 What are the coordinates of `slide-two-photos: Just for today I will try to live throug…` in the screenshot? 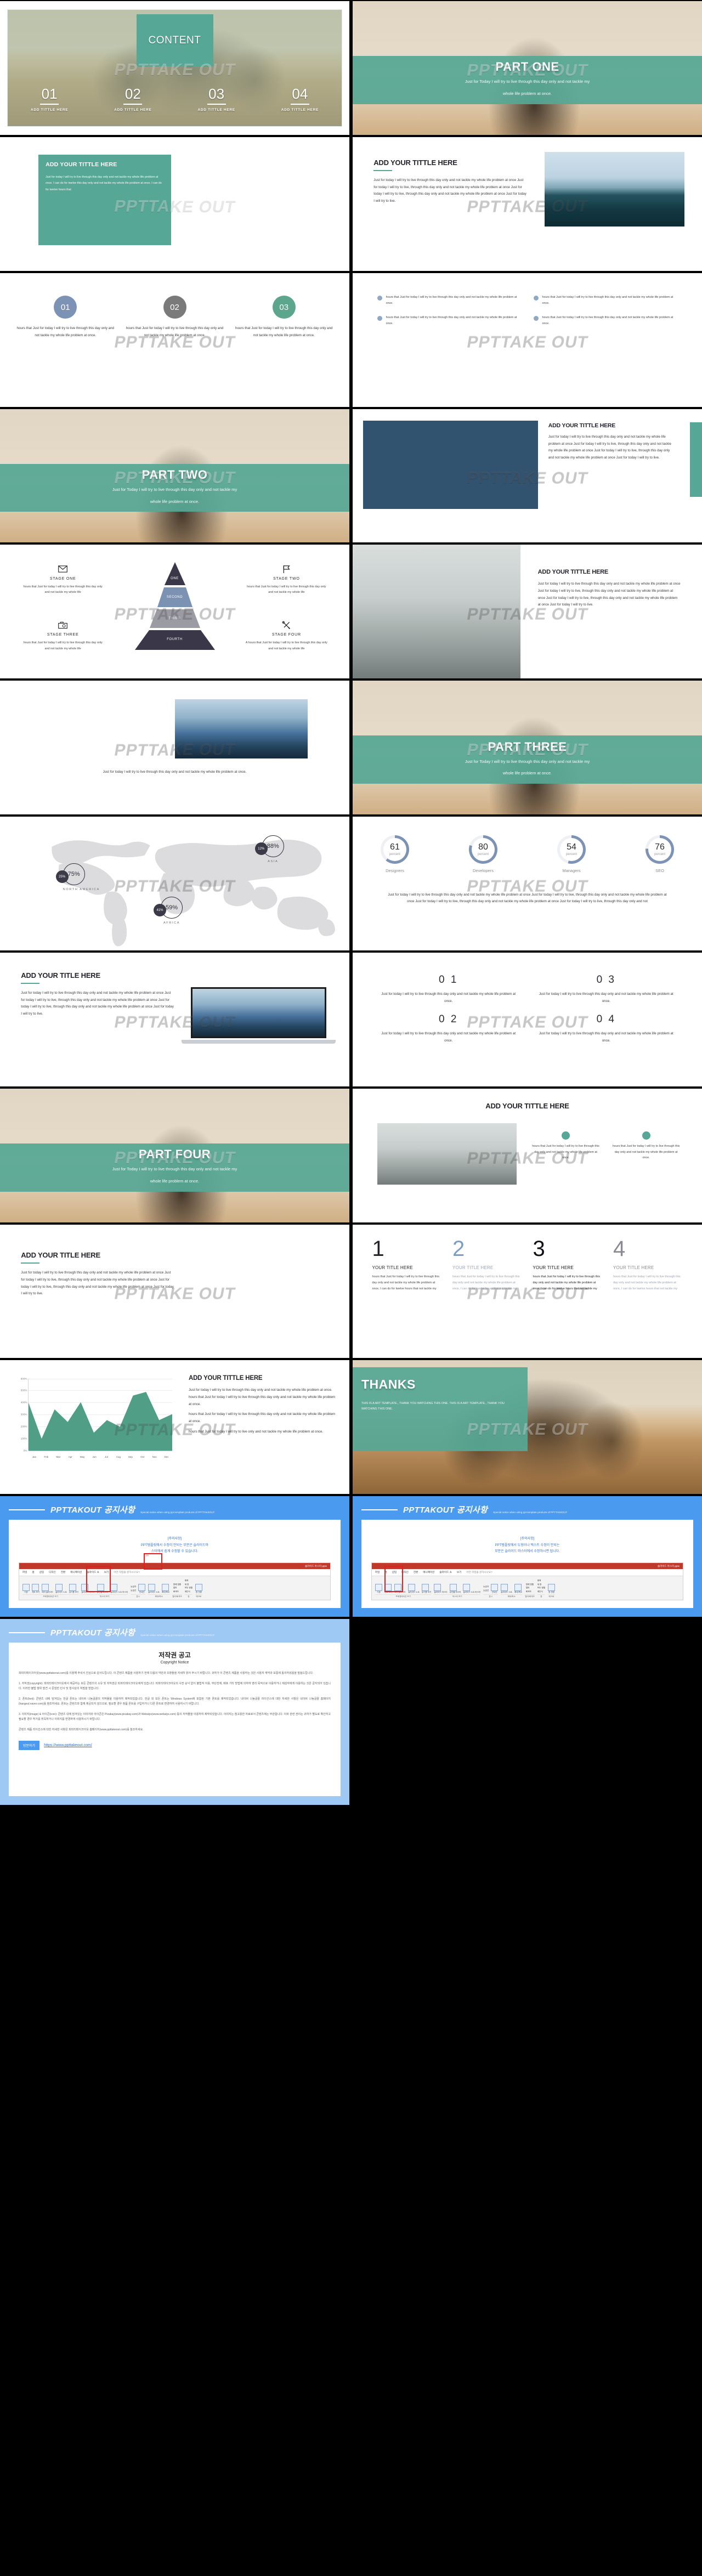 It's located at (174, 748).